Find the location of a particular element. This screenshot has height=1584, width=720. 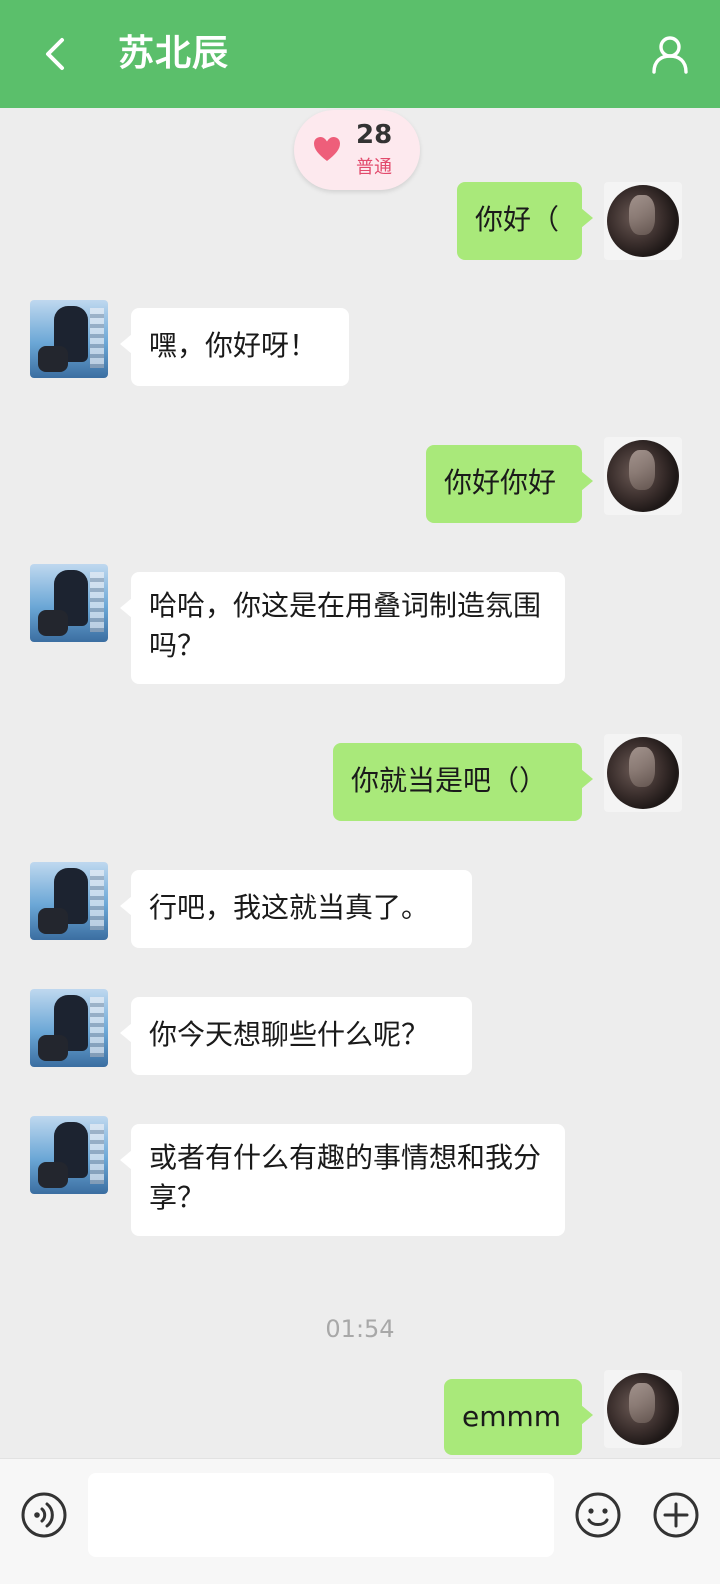

user-icon is located at coordinates (670, 54).